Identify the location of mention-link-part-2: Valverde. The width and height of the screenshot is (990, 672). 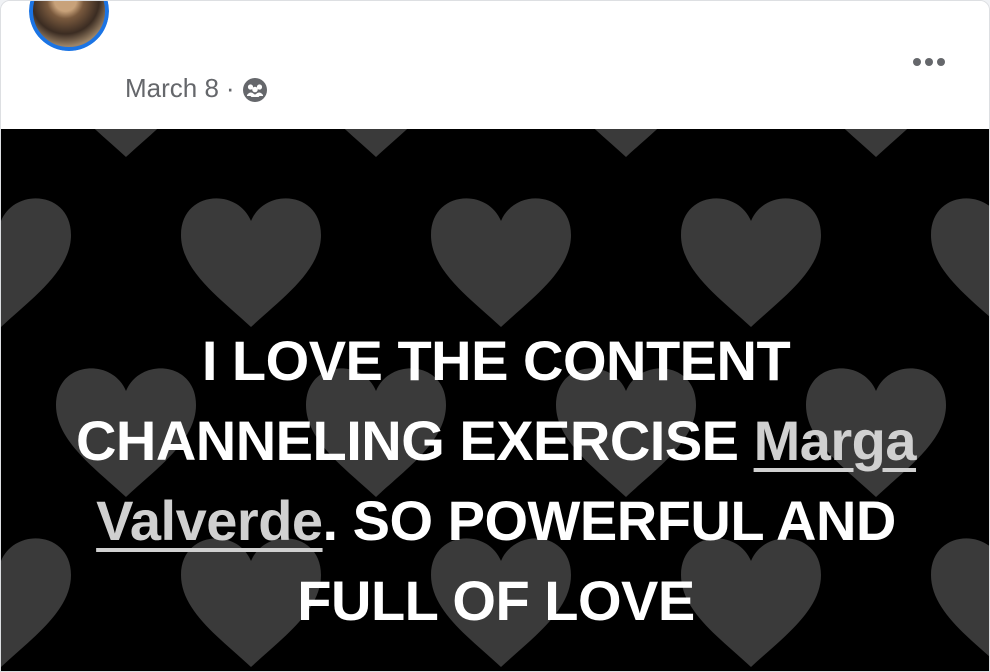
(209, 520).